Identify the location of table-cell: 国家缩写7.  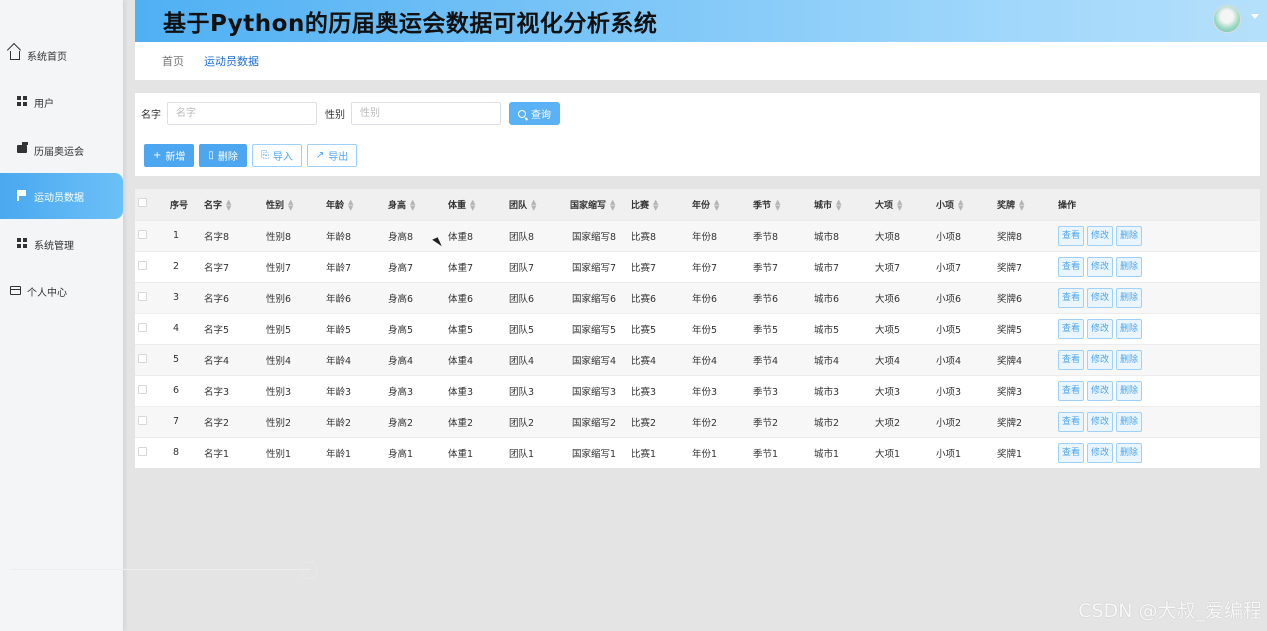
(600, 266).